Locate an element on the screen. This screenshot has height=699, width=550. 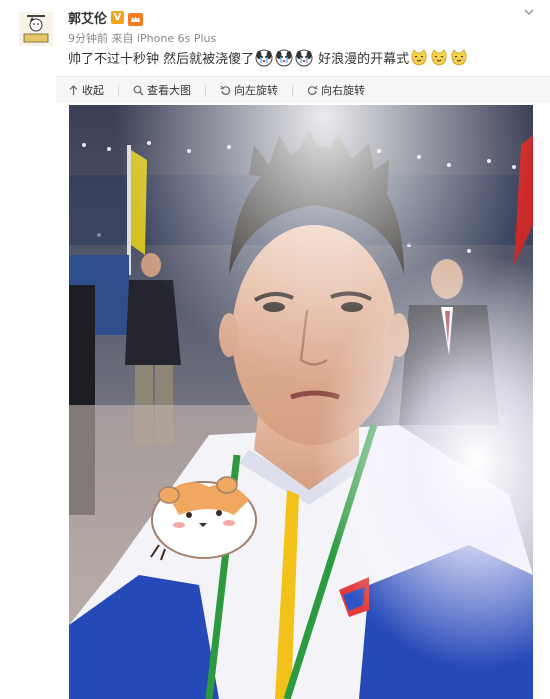
post-meta: 9分钟前 来自 iPhone 6s Plus is located at coordinates (142, 38).